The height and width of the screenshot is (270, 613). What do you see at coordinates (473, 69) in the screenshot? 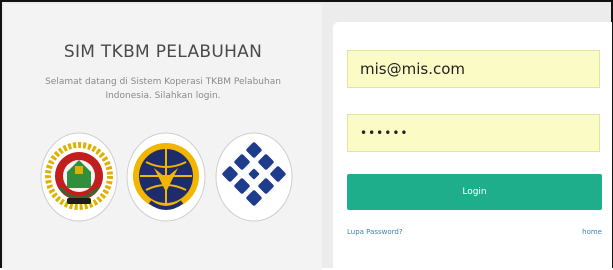
I see `email-field` at bounding box center [473, 69].